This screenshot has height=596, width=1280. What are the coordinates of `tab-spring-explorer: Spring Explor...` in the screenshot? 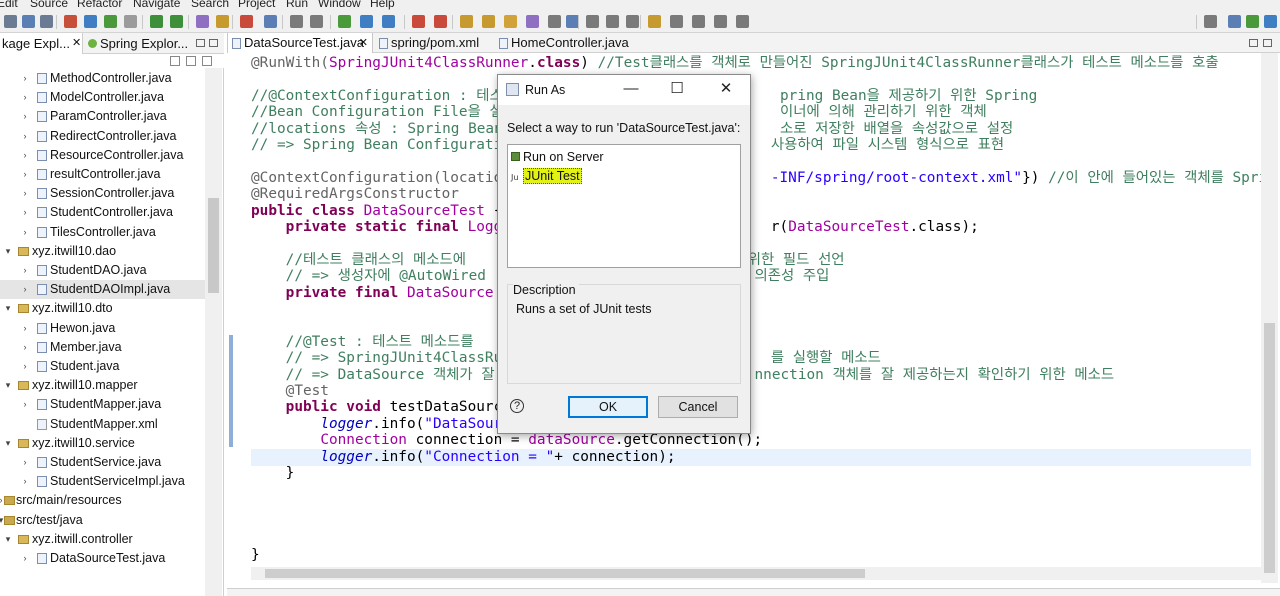 It's located at (137, 43).